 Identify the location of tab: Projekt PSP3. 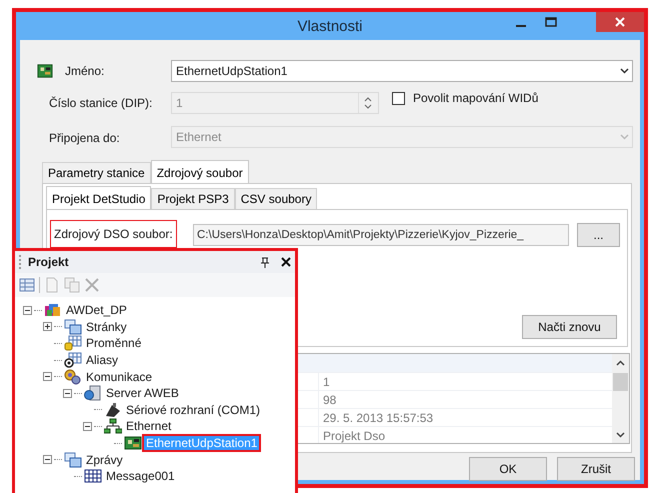
(193, 198).